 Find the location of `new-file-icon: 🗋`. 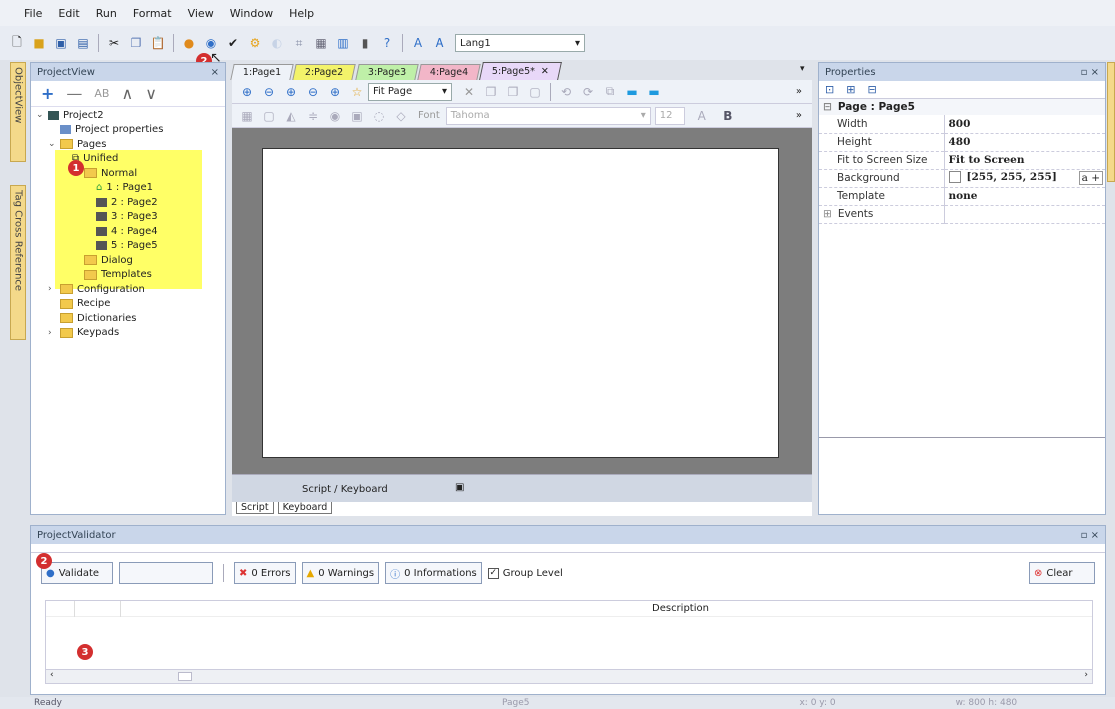

new-file-icon: 🗋 is located at coordinates (17, 43).